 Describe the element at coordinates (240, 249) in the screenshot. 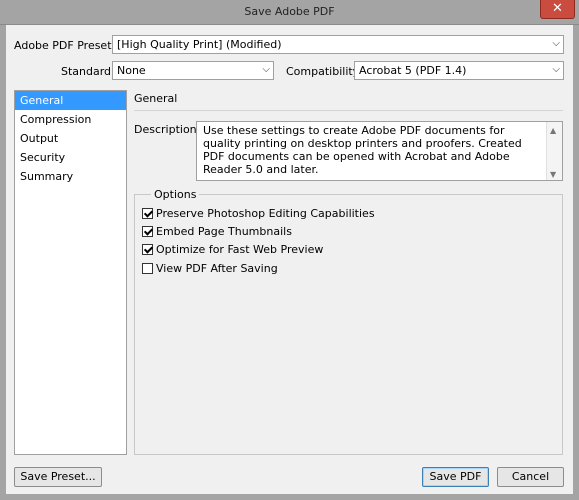

I see `fast-web-preview-label: Optimize for Fast Web Preview` at that location.